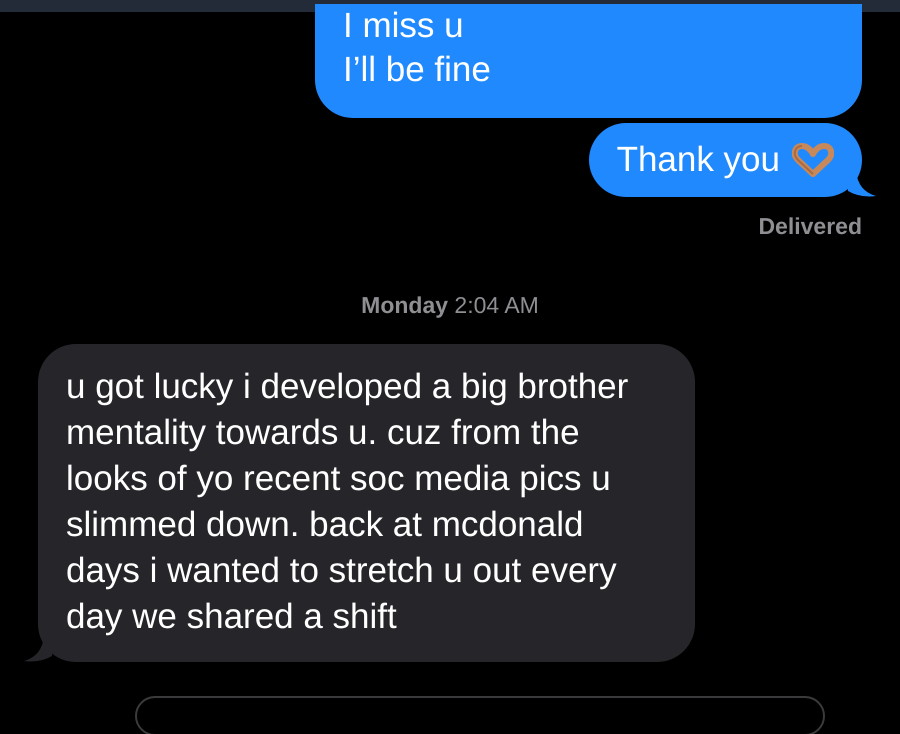 The width and height of the screenshot is (900, 734). What do you see at coordinates (403, 26) in the screenshot?
I see `message-text: I miss u` at bounding box center [403, 26].